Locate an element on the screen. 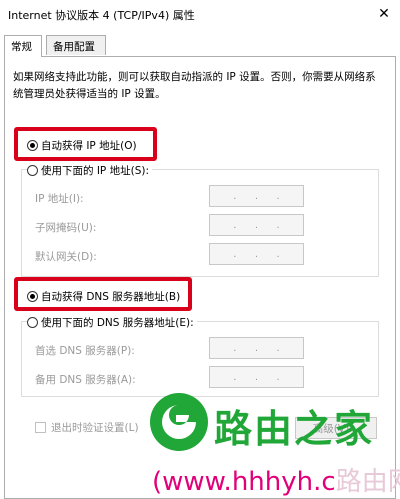  manual-dns-radio: 使用下面的 DNS 服务器地址(E): is located at coordinates (112, 322).